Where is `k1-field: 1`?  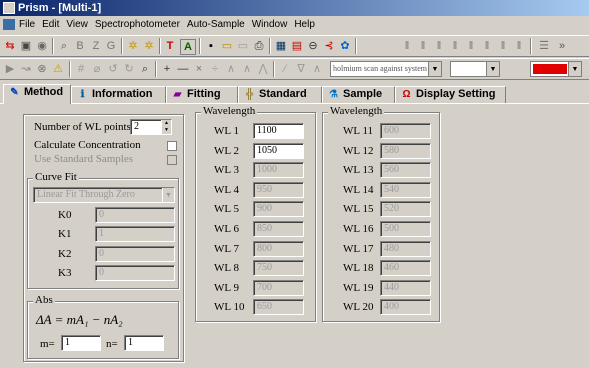 k1-field: 1 is located at coordinates (135, 234).